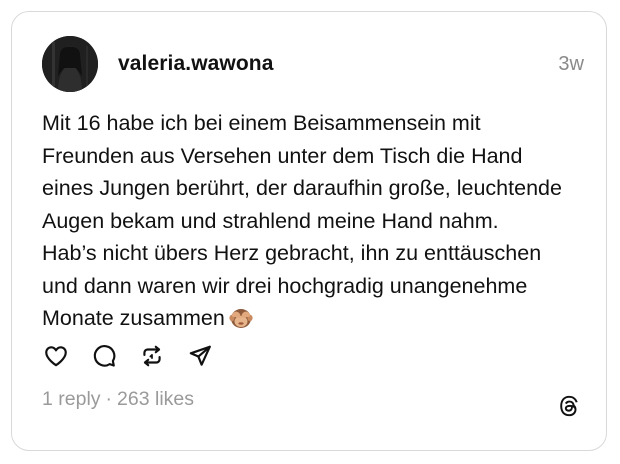 The width and height of the screenshot is (620, 464). Describe the element at coordinates (569, 406) in the screenshot. I see `threads-logo-icon` at that location.